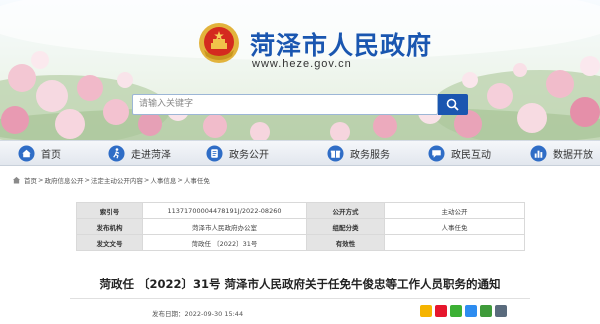 The height and width of the screenshot is (324, 600). I want to click on nav-label: 数据开放, so click(573, 155).